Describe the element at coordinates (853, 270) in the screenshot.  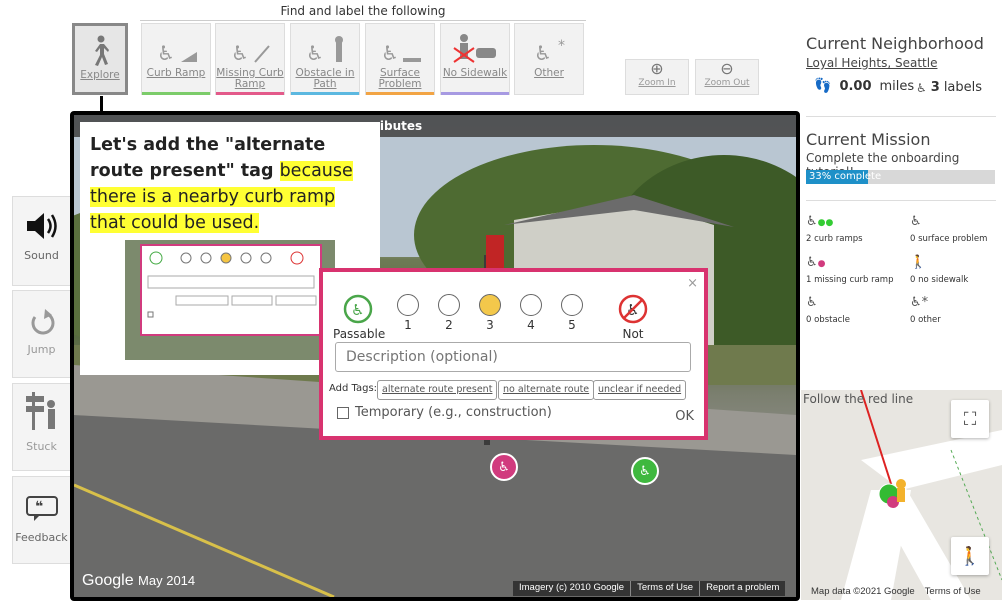
I see `missing-curb-ramp-count: ♿● 1 missing curb ramp` at that location.